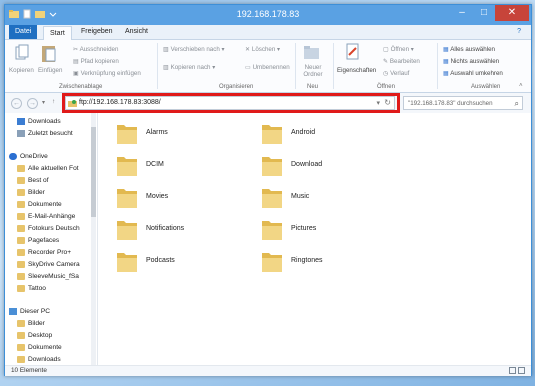 Image resolution: width=535 pixels, height=386 pixels. I want to click on copy-button: Kopieren, so click(21, 70).